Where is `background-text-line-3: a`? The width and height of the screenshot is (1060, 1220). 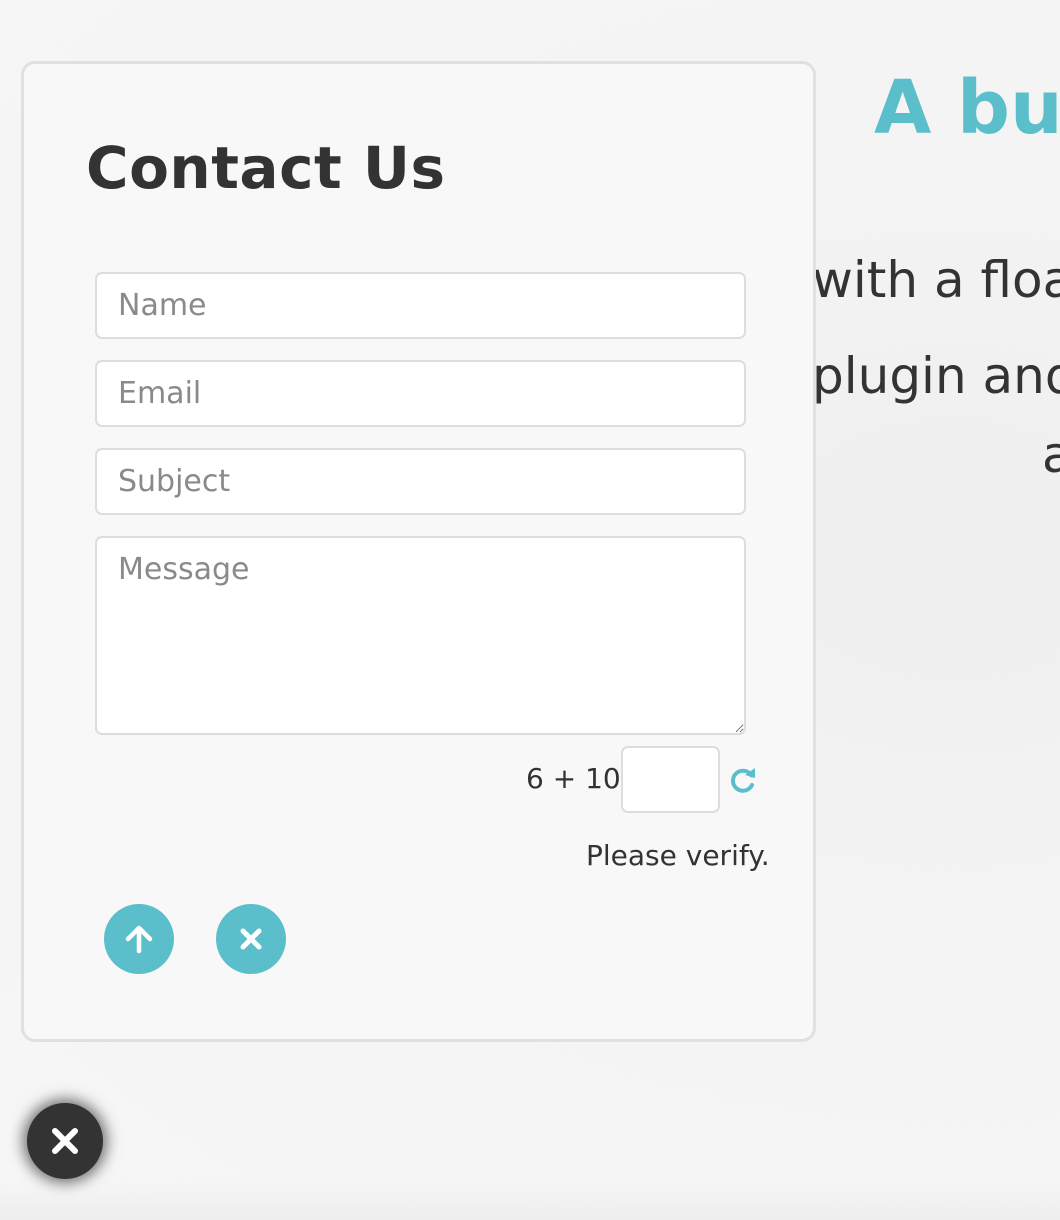
background-text-line-3: a is located at coordinates (1051, 455).